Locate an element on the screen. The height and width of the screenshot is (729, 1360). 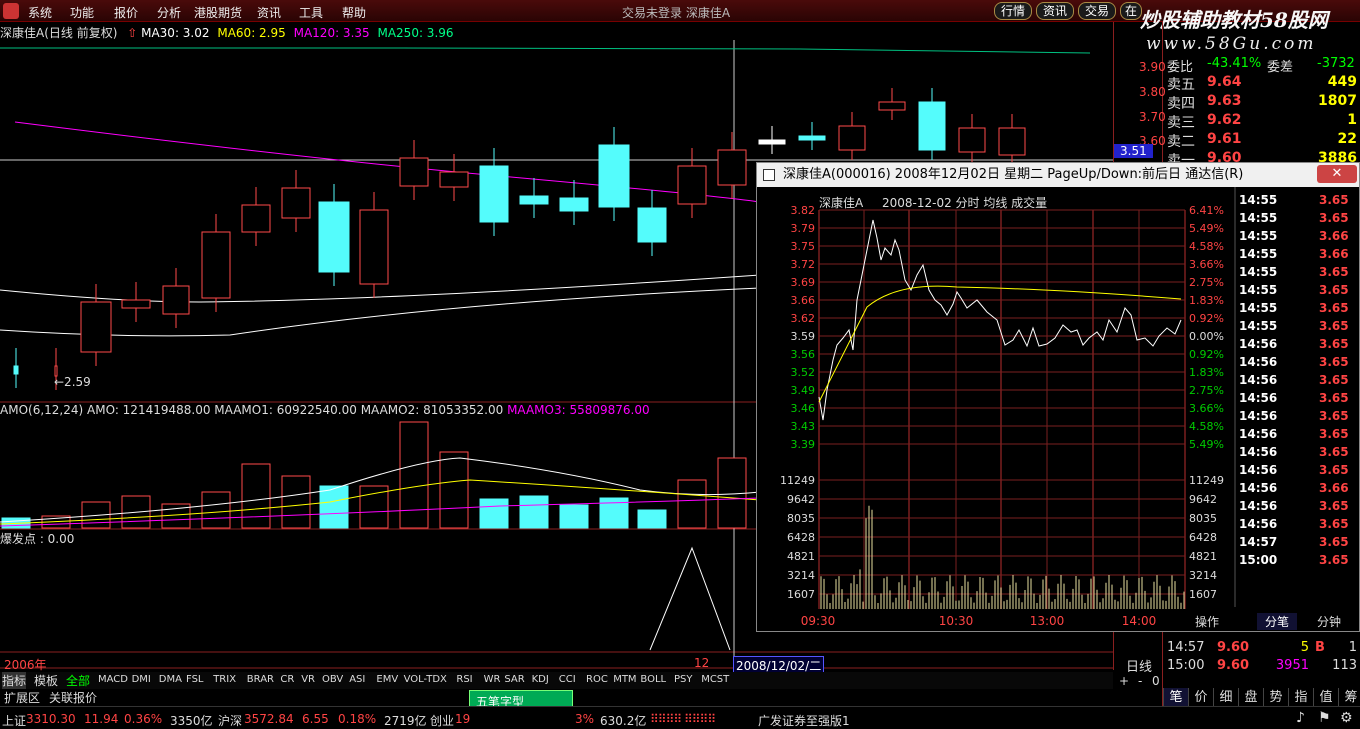
menu-function: 功能 is located at coordinates (82, 12).